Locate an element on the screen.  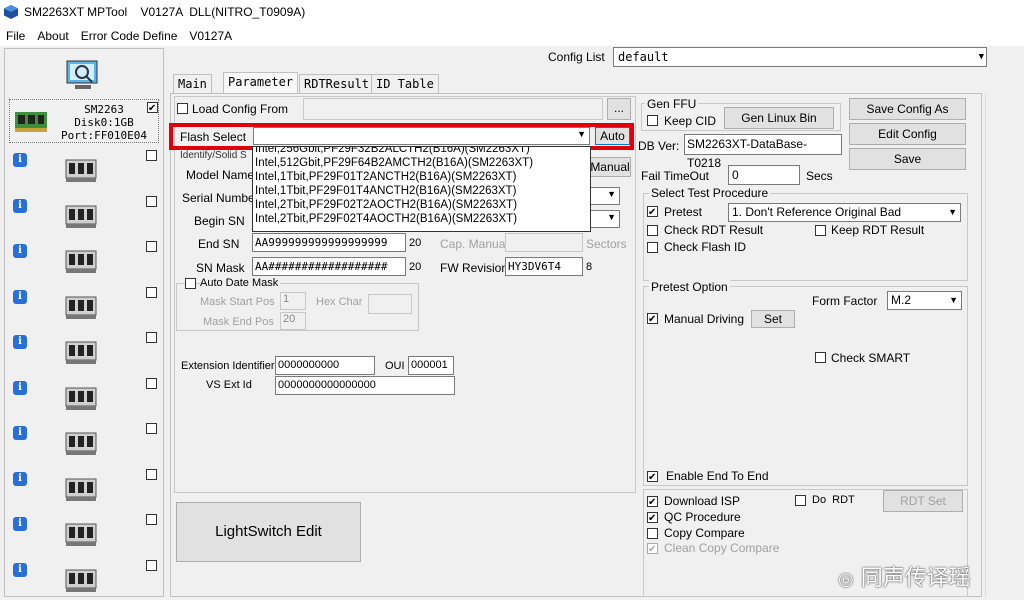
copy-compare-checkbox is located at coordinates (652, 533).